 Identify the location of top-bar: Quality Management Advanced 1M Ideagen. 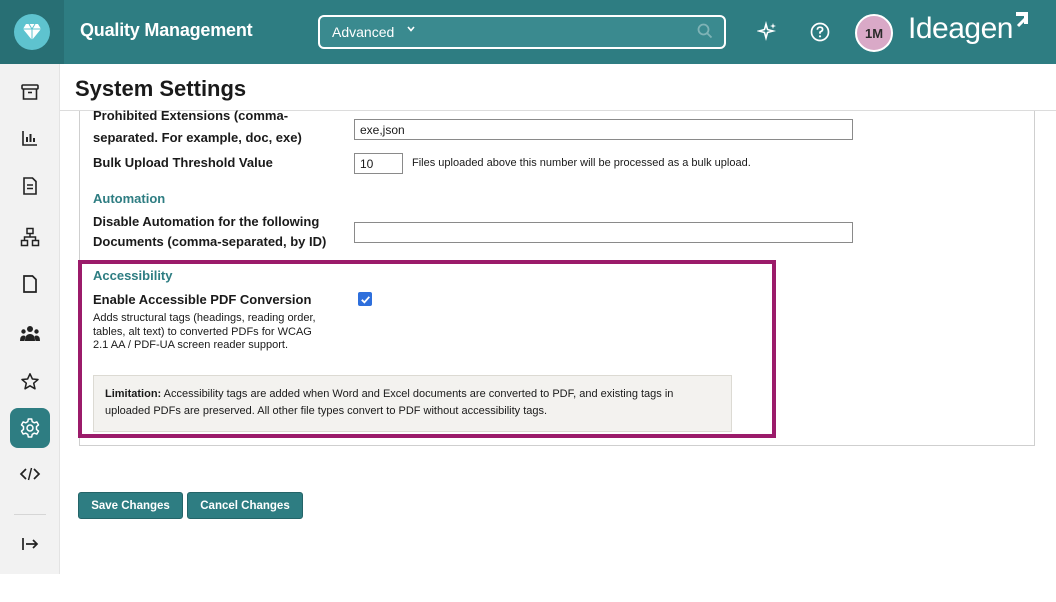
(528, 32).